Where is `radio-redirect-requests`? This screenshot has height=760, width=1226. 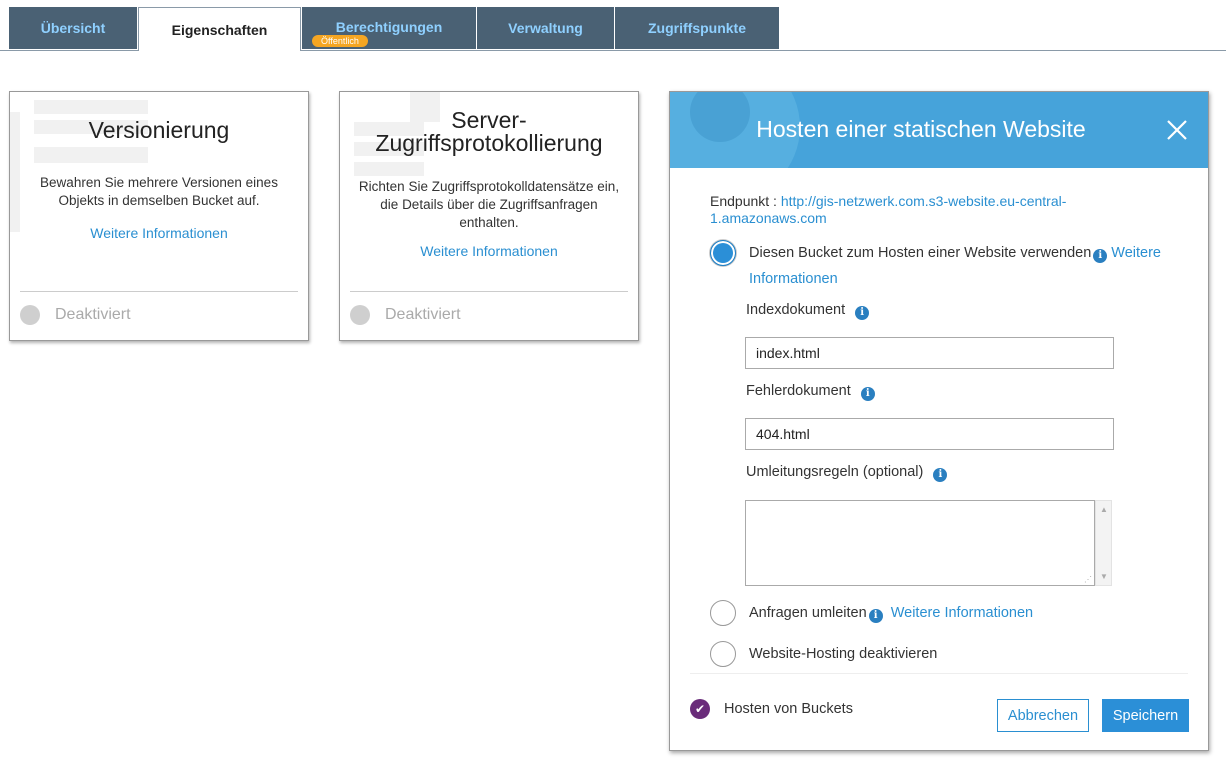
radio-redirect-requests is located at coordinates (723, 613).